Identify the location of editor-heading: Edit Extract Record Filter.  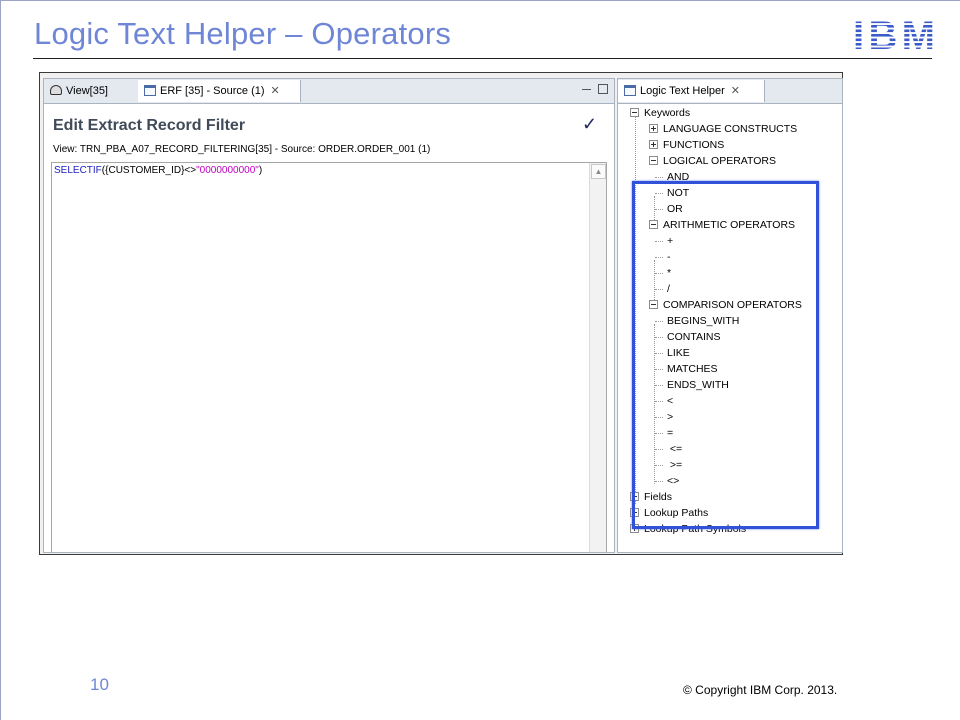
(149, 125).